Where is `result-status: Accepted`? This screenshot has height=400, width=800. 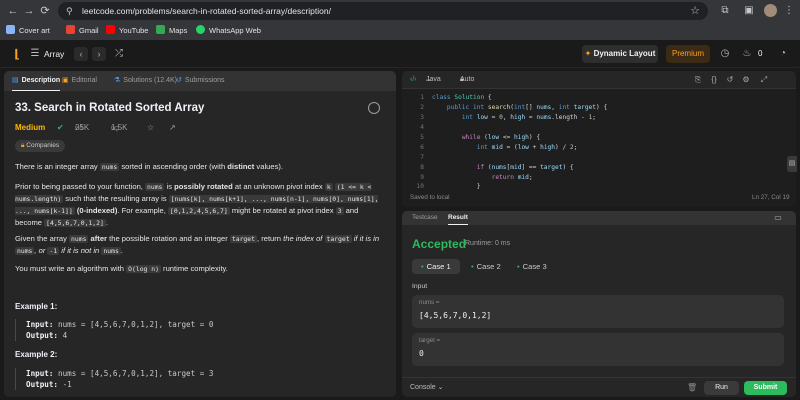 result-status: Accepted is located at coordinates (439, 244).